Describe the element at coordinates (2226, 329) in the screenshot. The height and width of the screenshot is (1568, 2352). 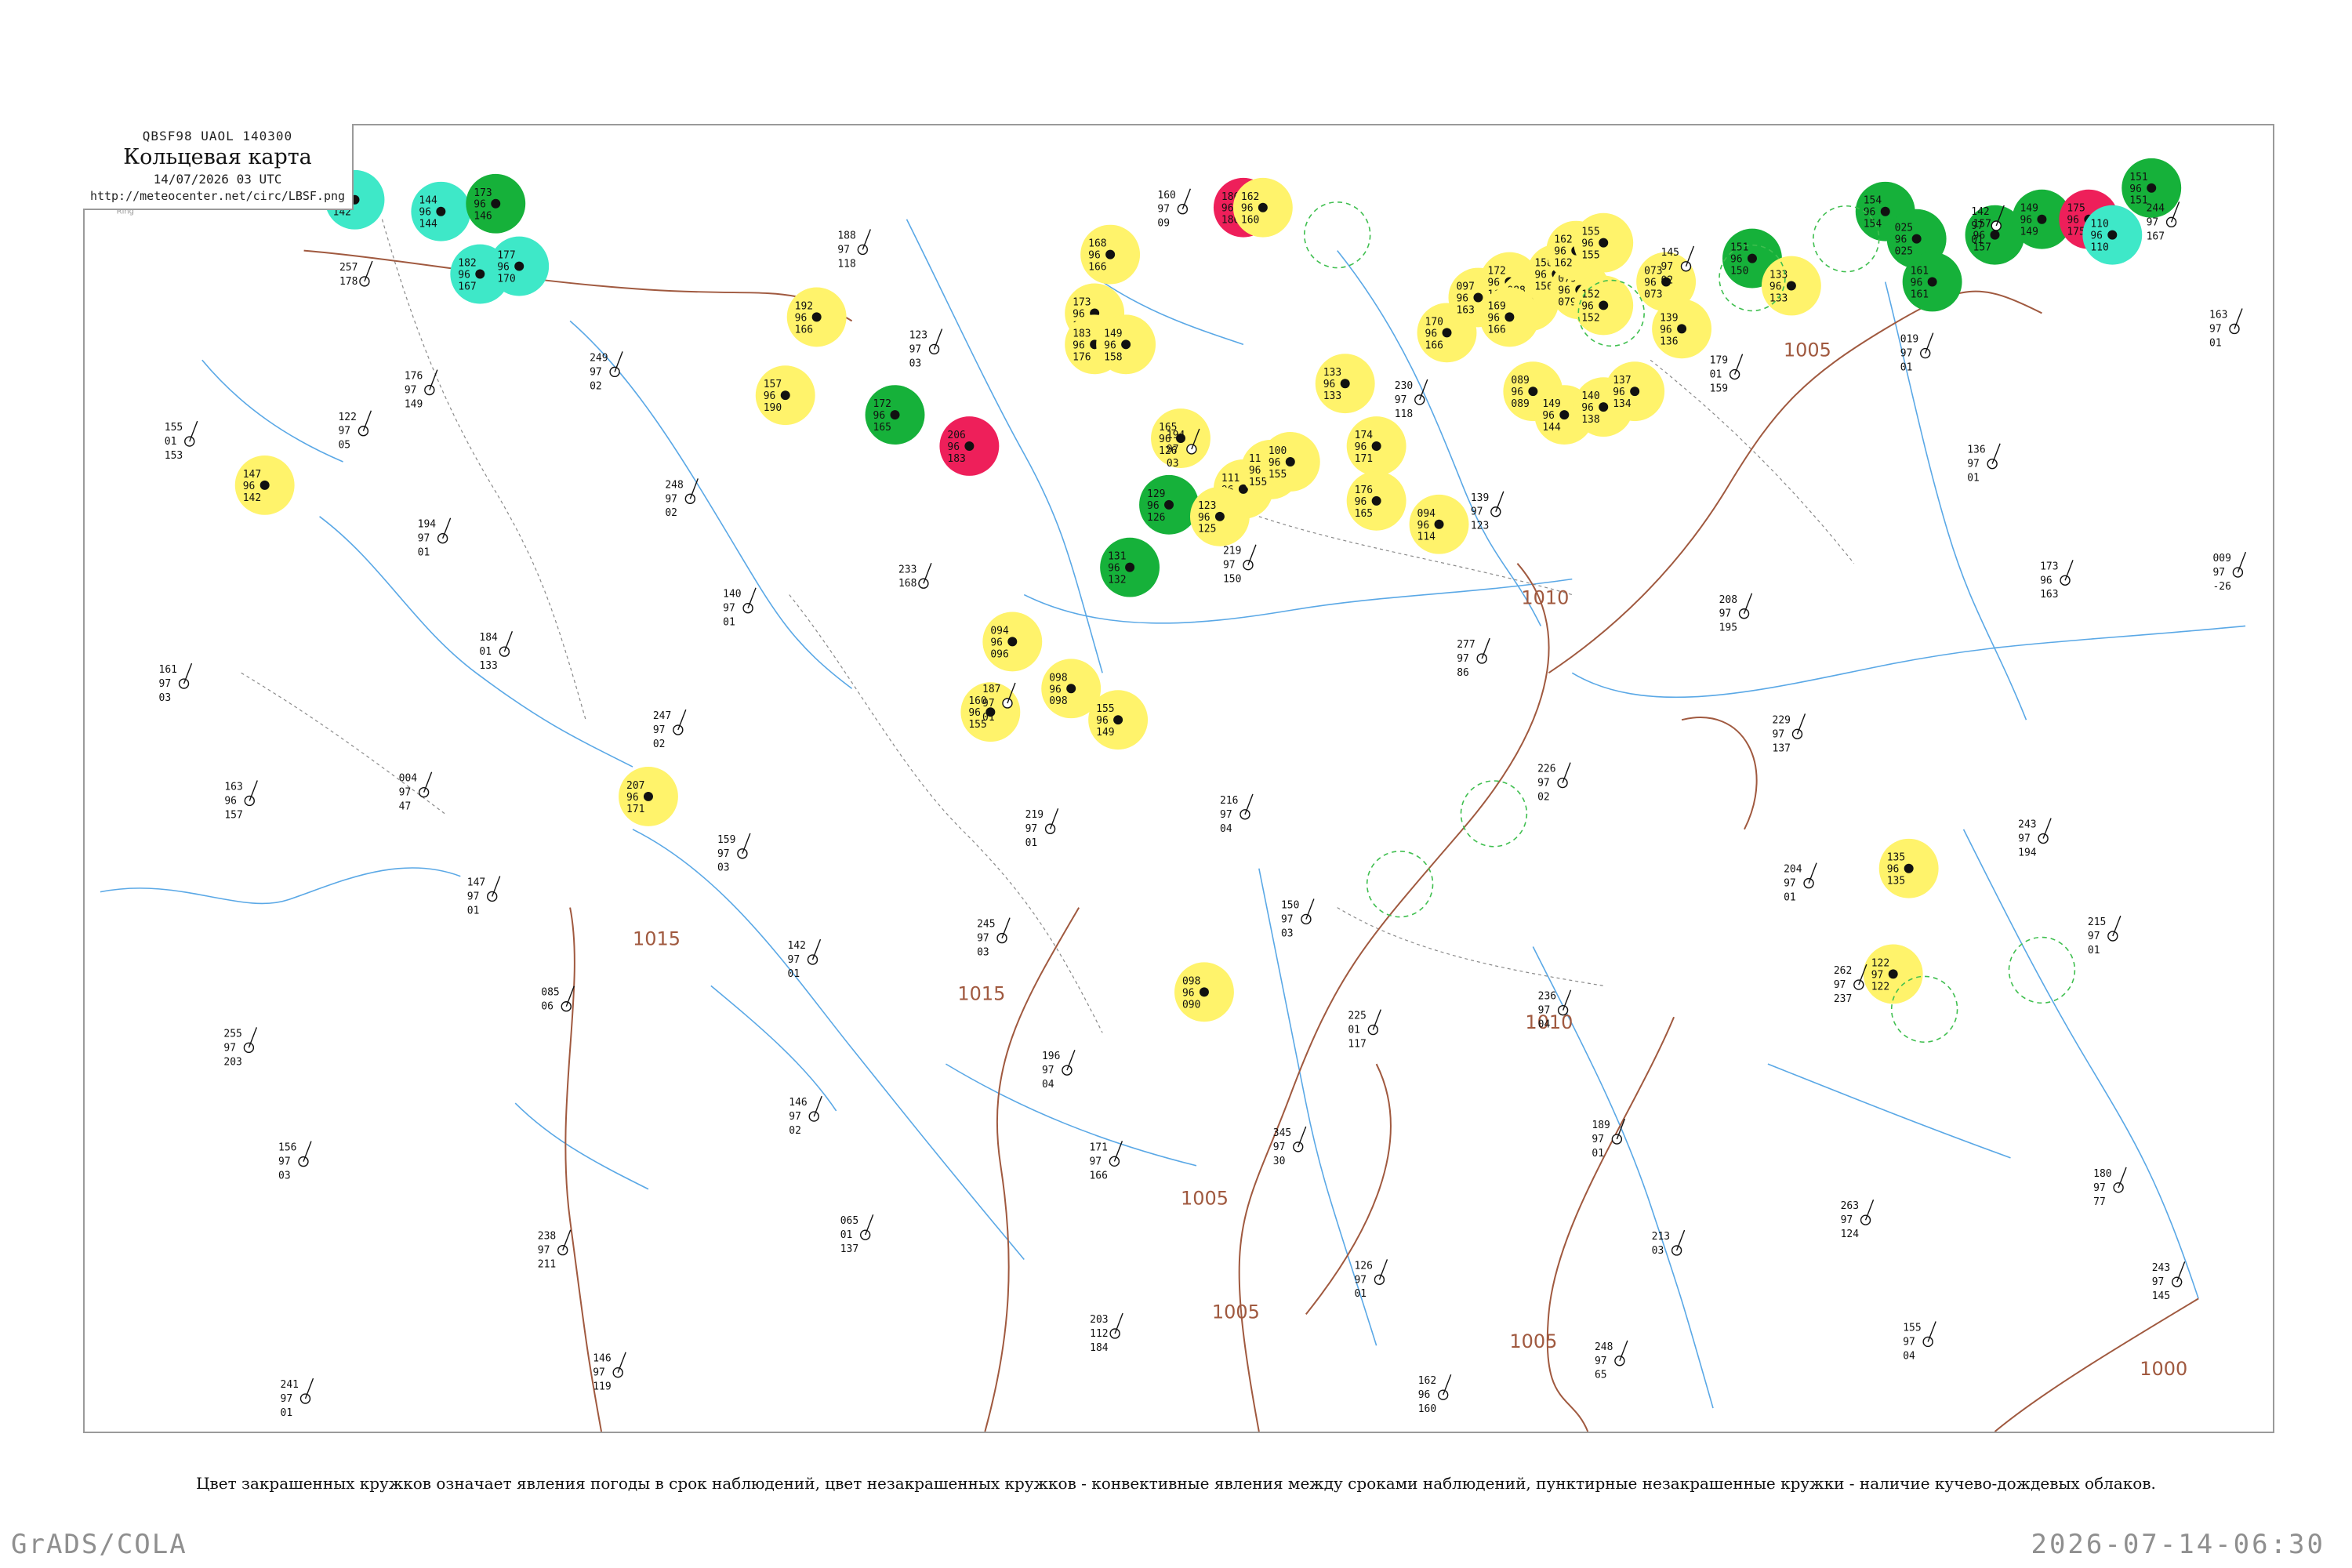
I see `station-plot: 163 97 01` at that location.